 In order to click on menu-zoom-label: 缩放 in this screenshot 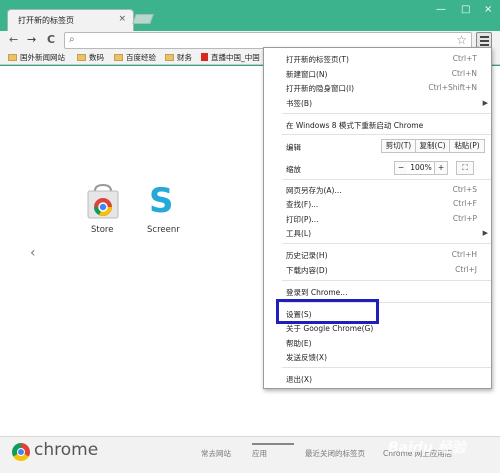, I will do `click(293, 169)`.